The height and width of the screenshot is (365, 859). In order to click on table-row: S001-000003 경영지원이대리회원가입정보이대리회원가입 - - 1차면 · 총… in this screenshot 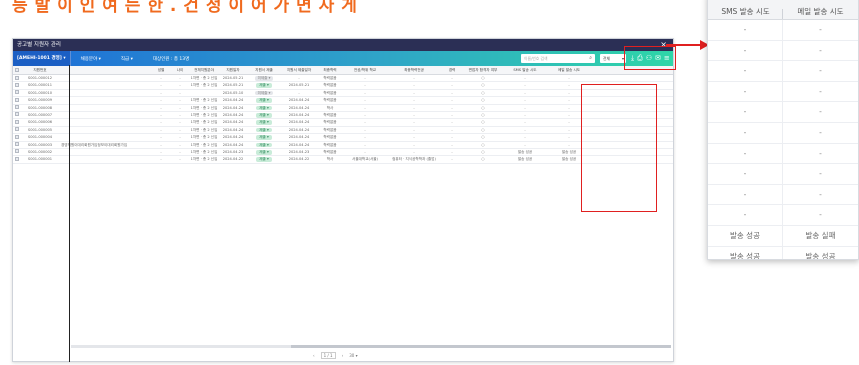, I will do `click(343, 145)`.